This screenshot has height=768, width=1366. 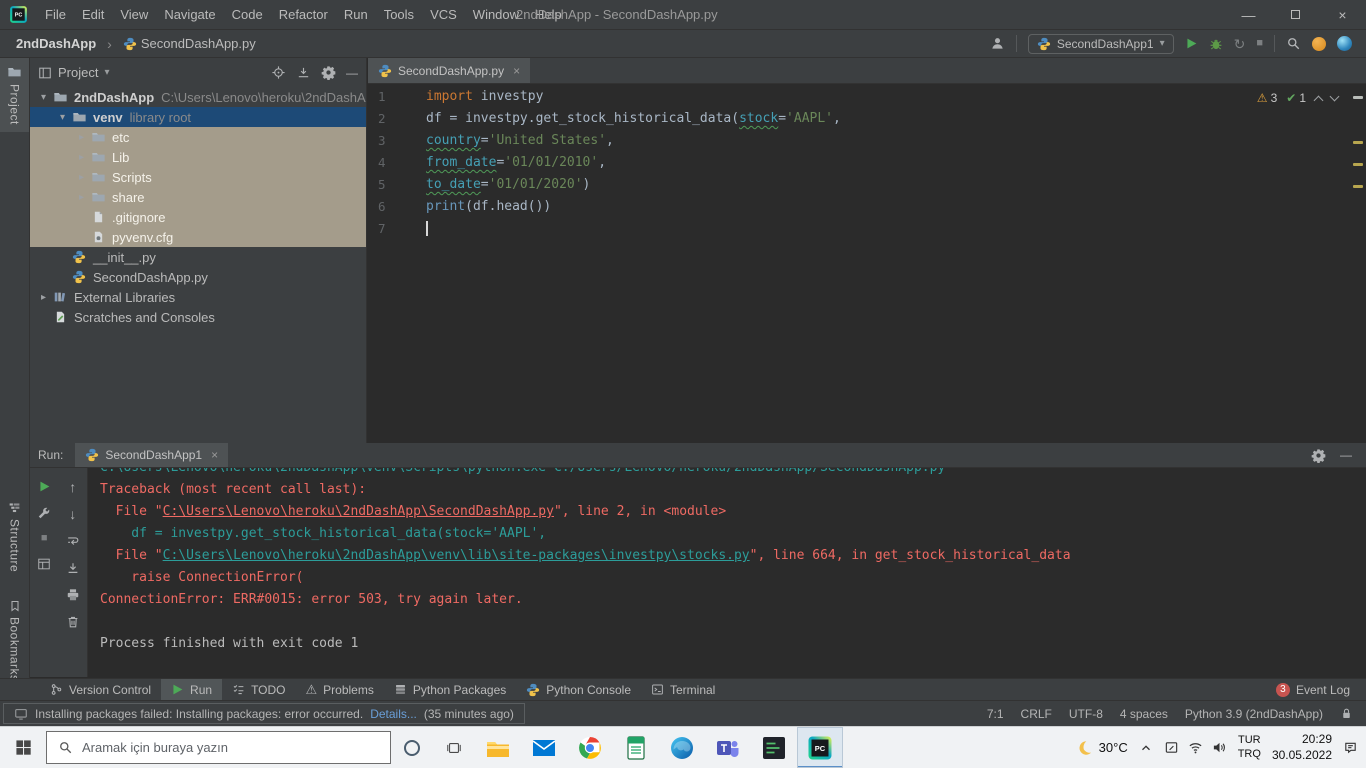 What do you see at coordinates (189, 14) in the screenshot?
I see `menu-navigate: Navigate` at bounding box center [189, 14].